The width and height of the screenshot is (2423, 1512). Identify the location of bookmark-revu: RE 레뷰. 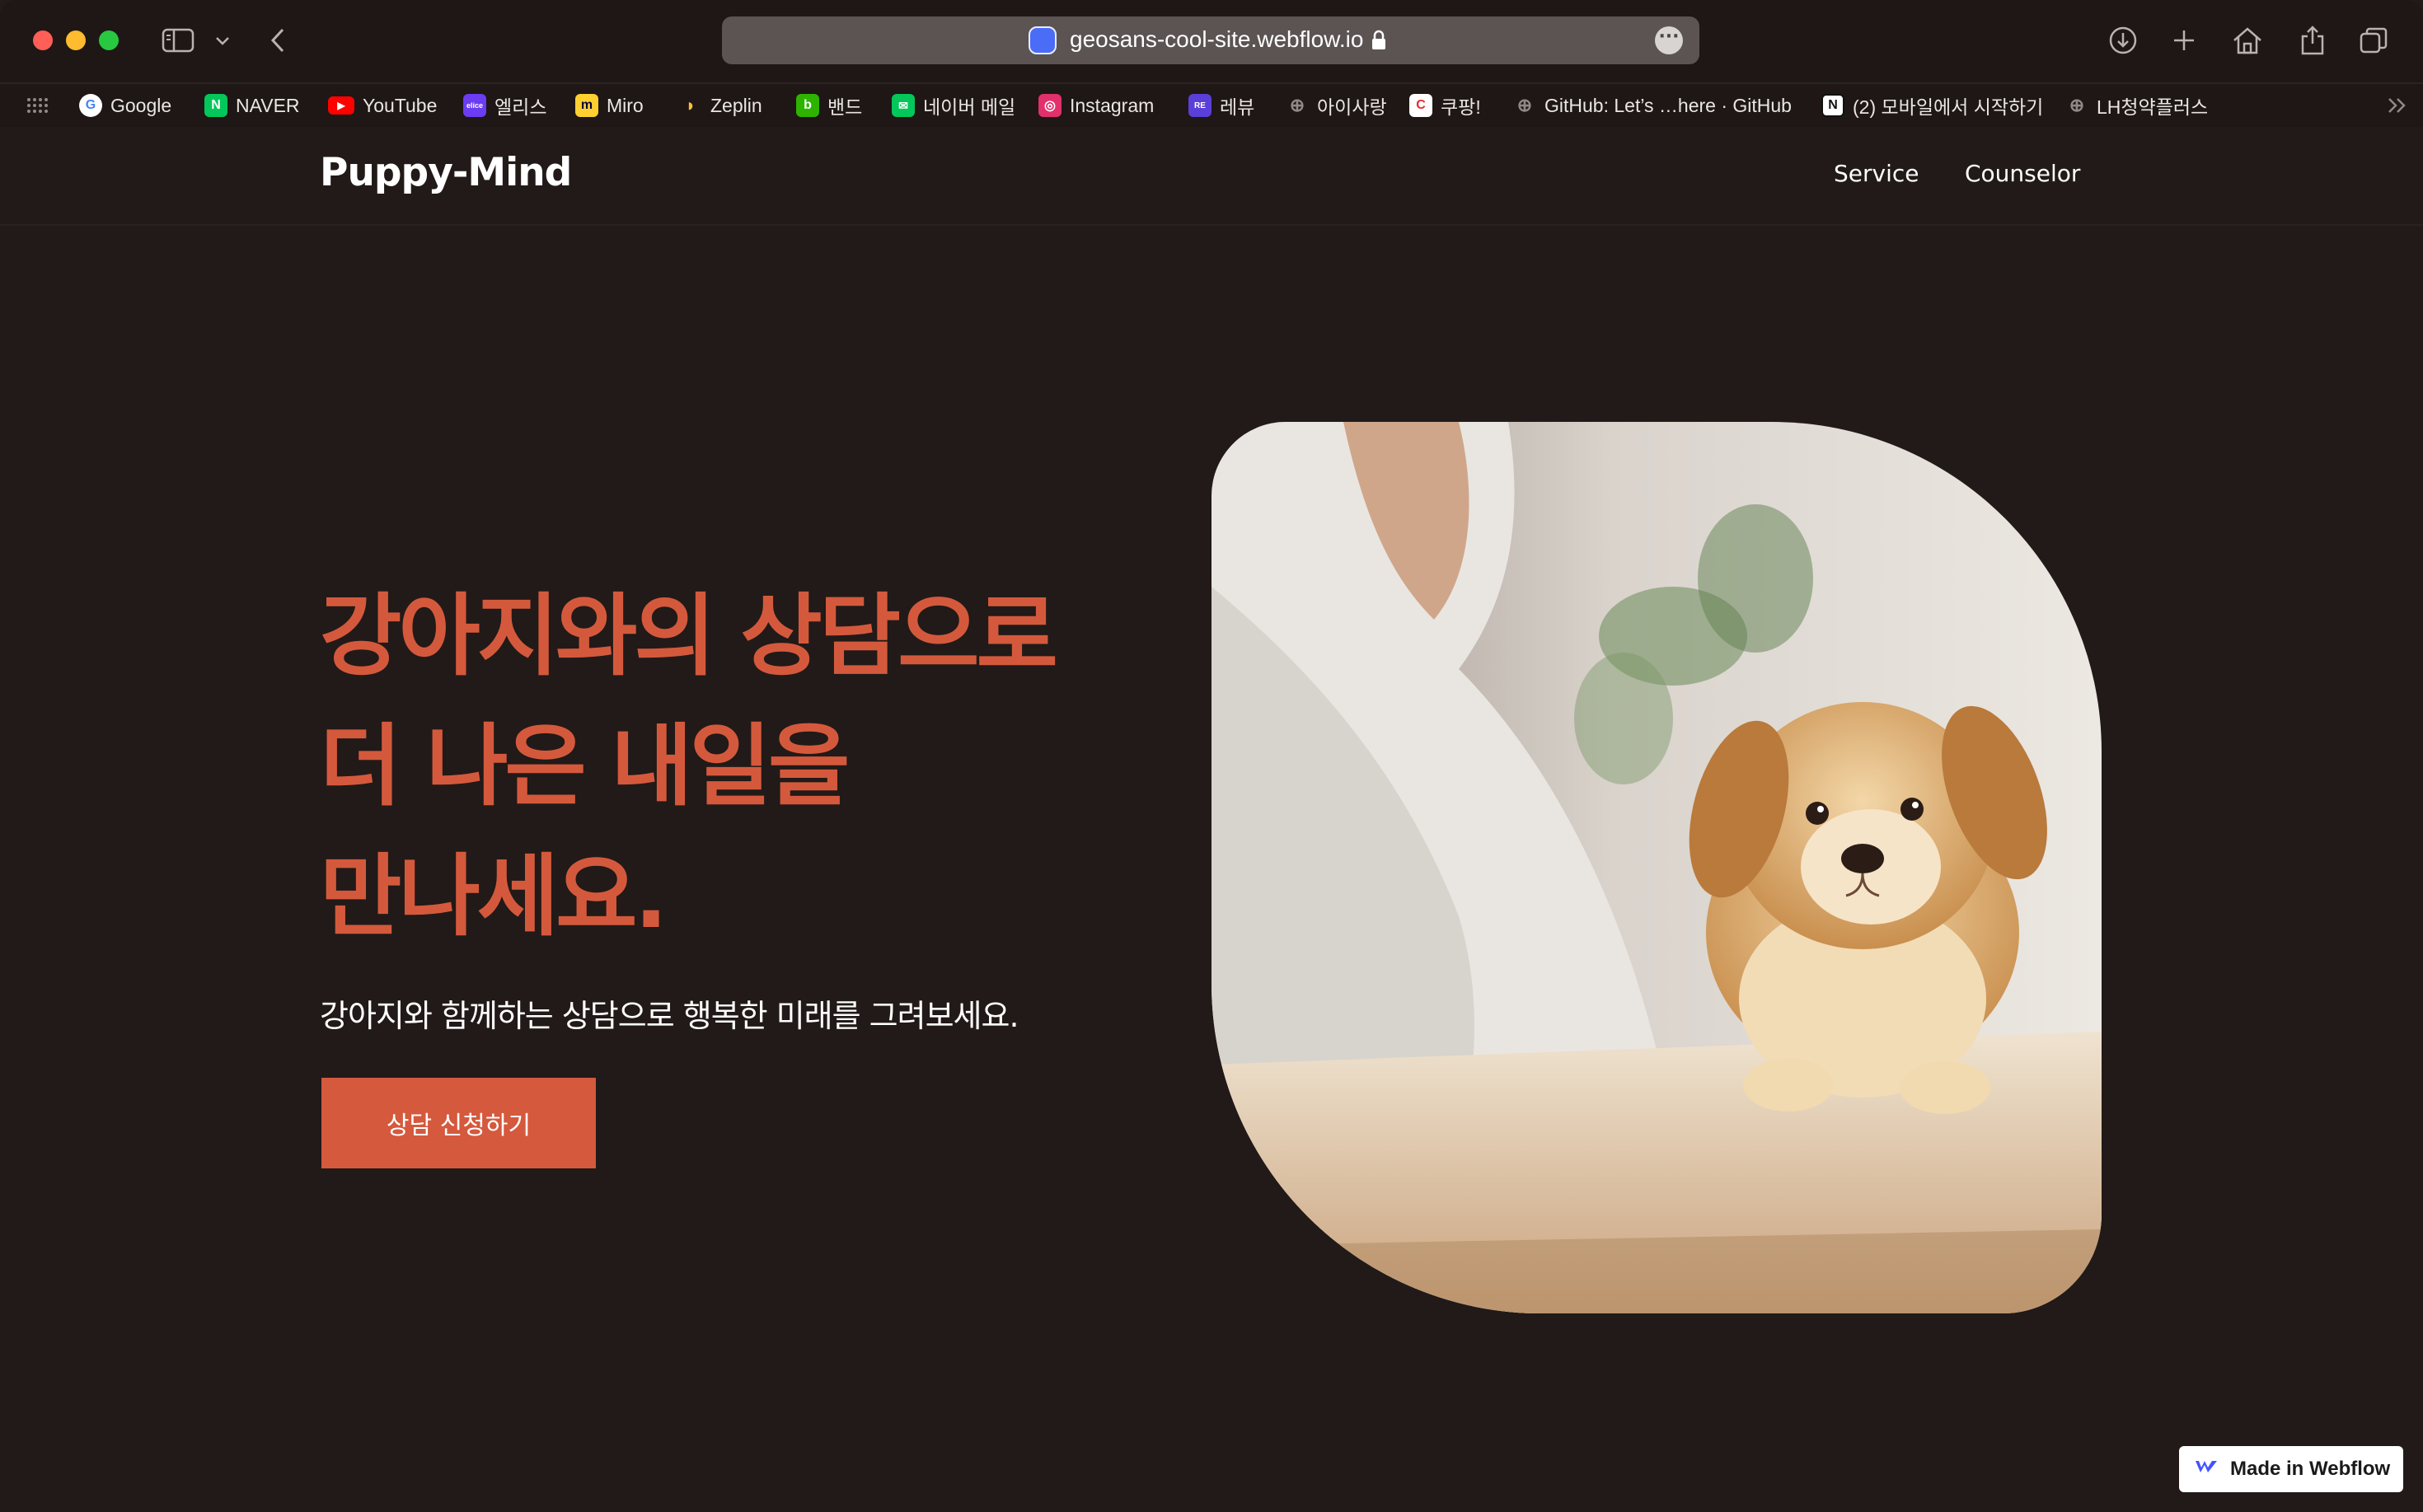
(1221, 105).